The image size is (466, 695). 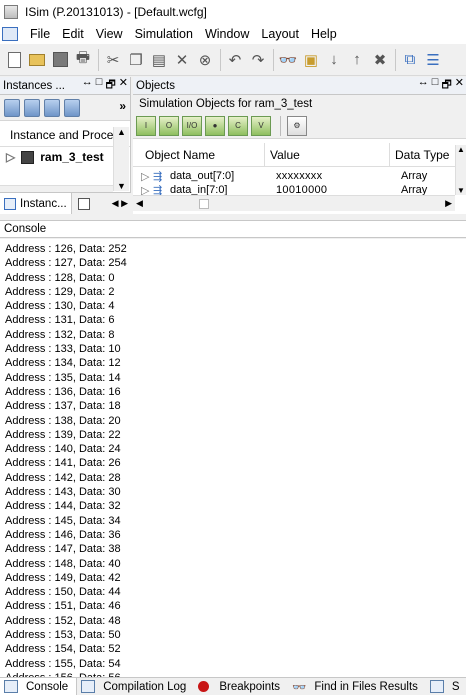 What do you see at coordinates (63, 463) in the screenshot?
I see `console-line: Address : 141, Data: 26` at bounding box center [63, 463].